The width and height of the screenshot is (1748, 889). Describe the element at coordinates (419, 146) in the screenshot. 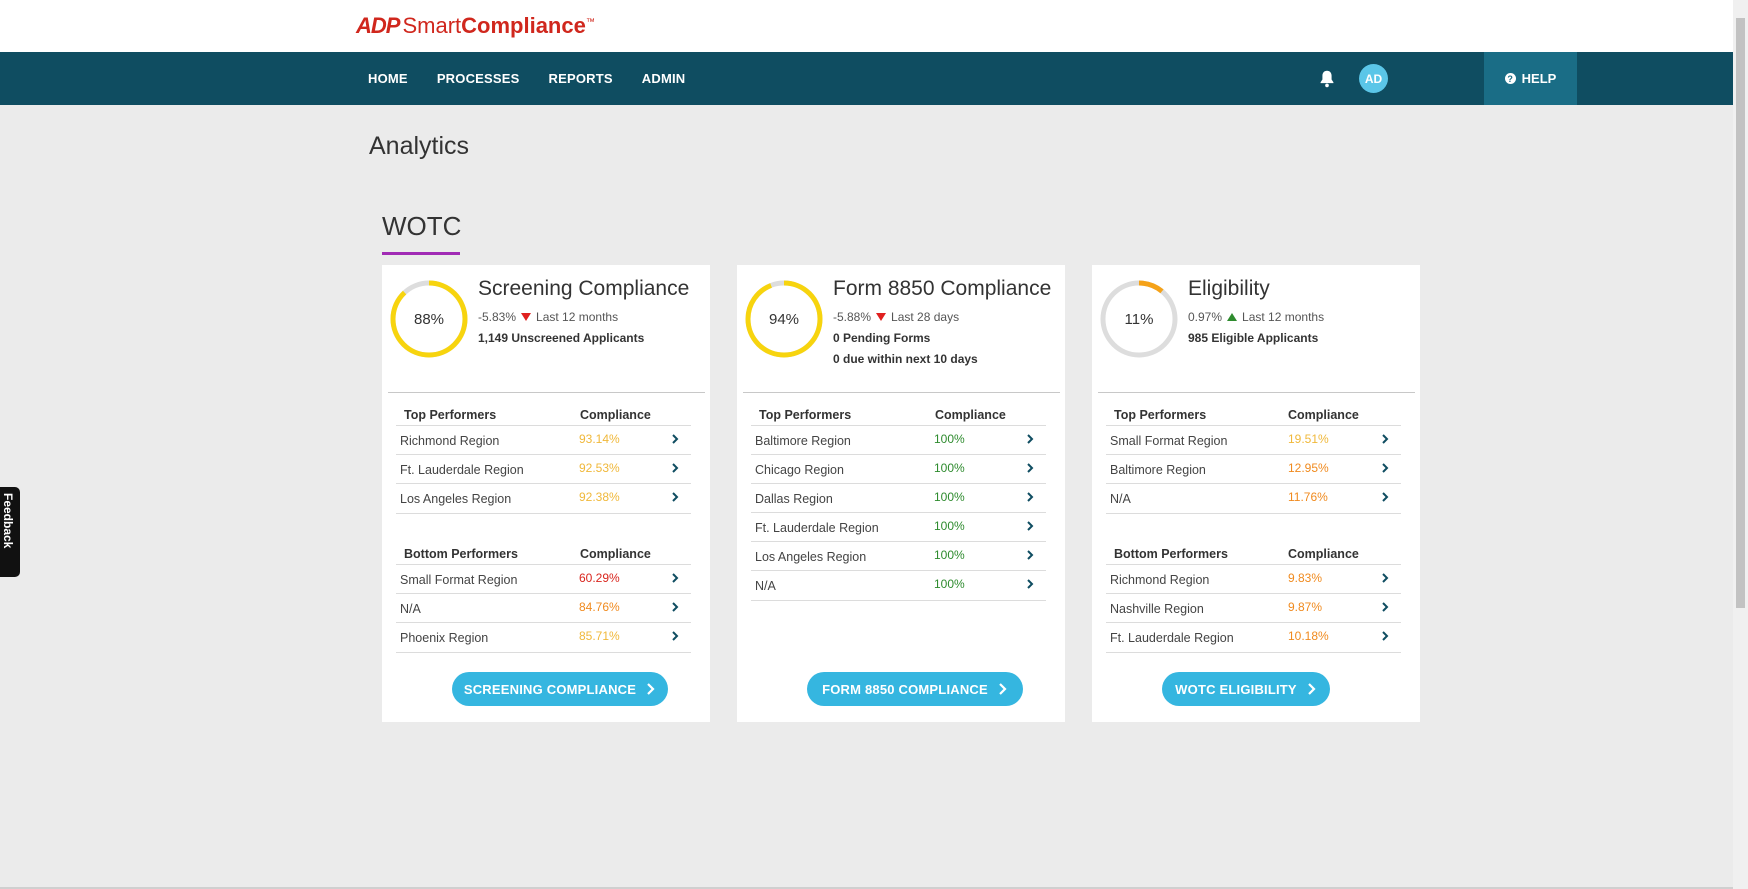

I see `page-title: Analytics` at that location.